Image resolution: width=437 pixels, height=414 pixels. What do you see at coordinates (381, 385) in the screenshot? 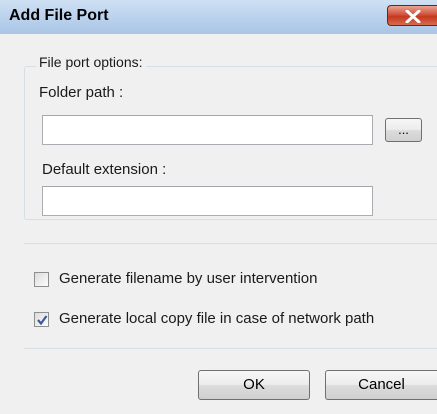
I see `cancel-button: Cancel` at bounding box center [381, 385].